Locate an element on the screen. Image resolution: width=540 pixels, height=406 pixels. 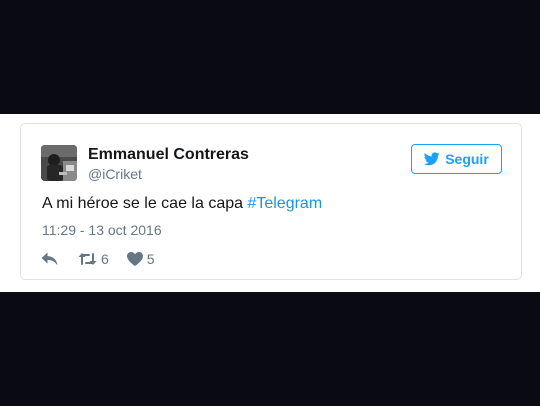
tweet-actions: 6 5 is located at coordinates (98, 259).